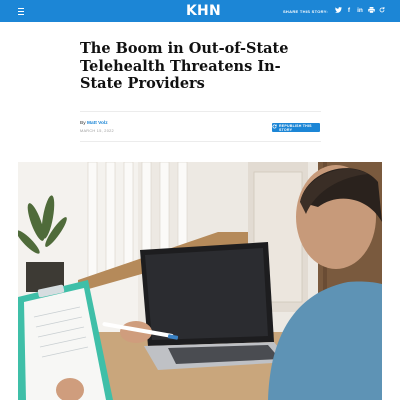 This screenshot has width=400, height=400. I want to click on menu-icon, so click(23, 11).